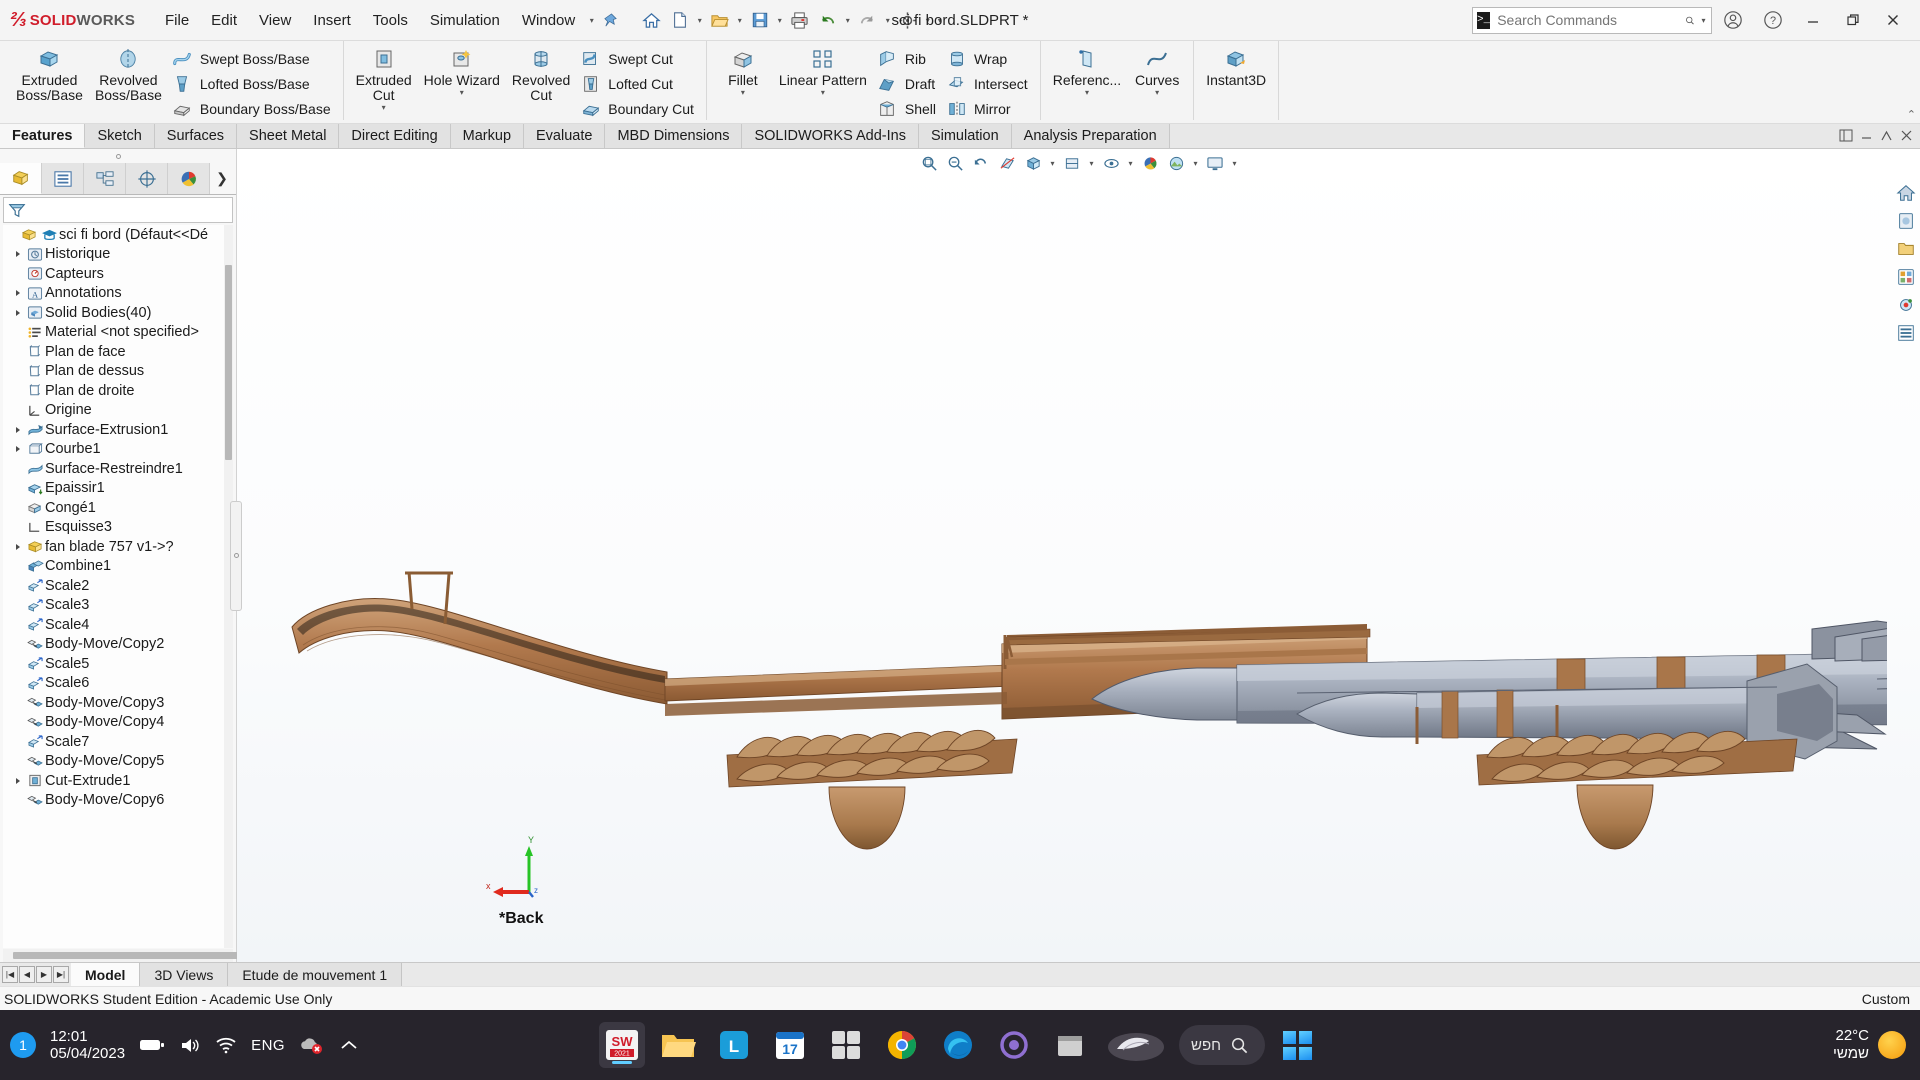 This screenshot has height=1080, width=1920. I want to click on restore-button, so click(1853, 20).